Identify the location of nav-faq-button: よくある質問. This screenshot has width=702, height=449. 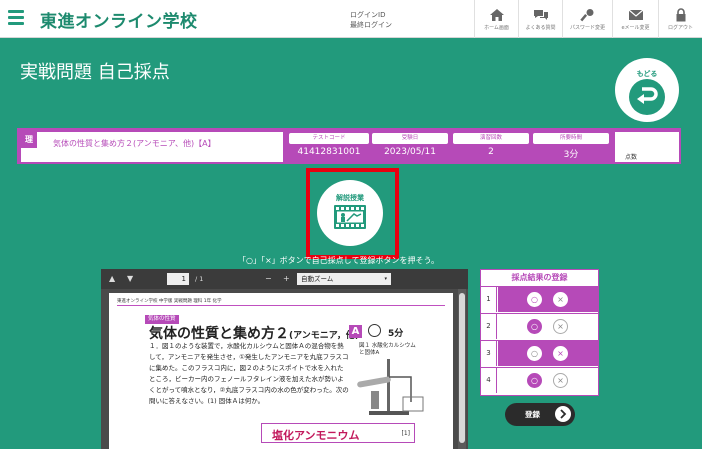
(540, 19).